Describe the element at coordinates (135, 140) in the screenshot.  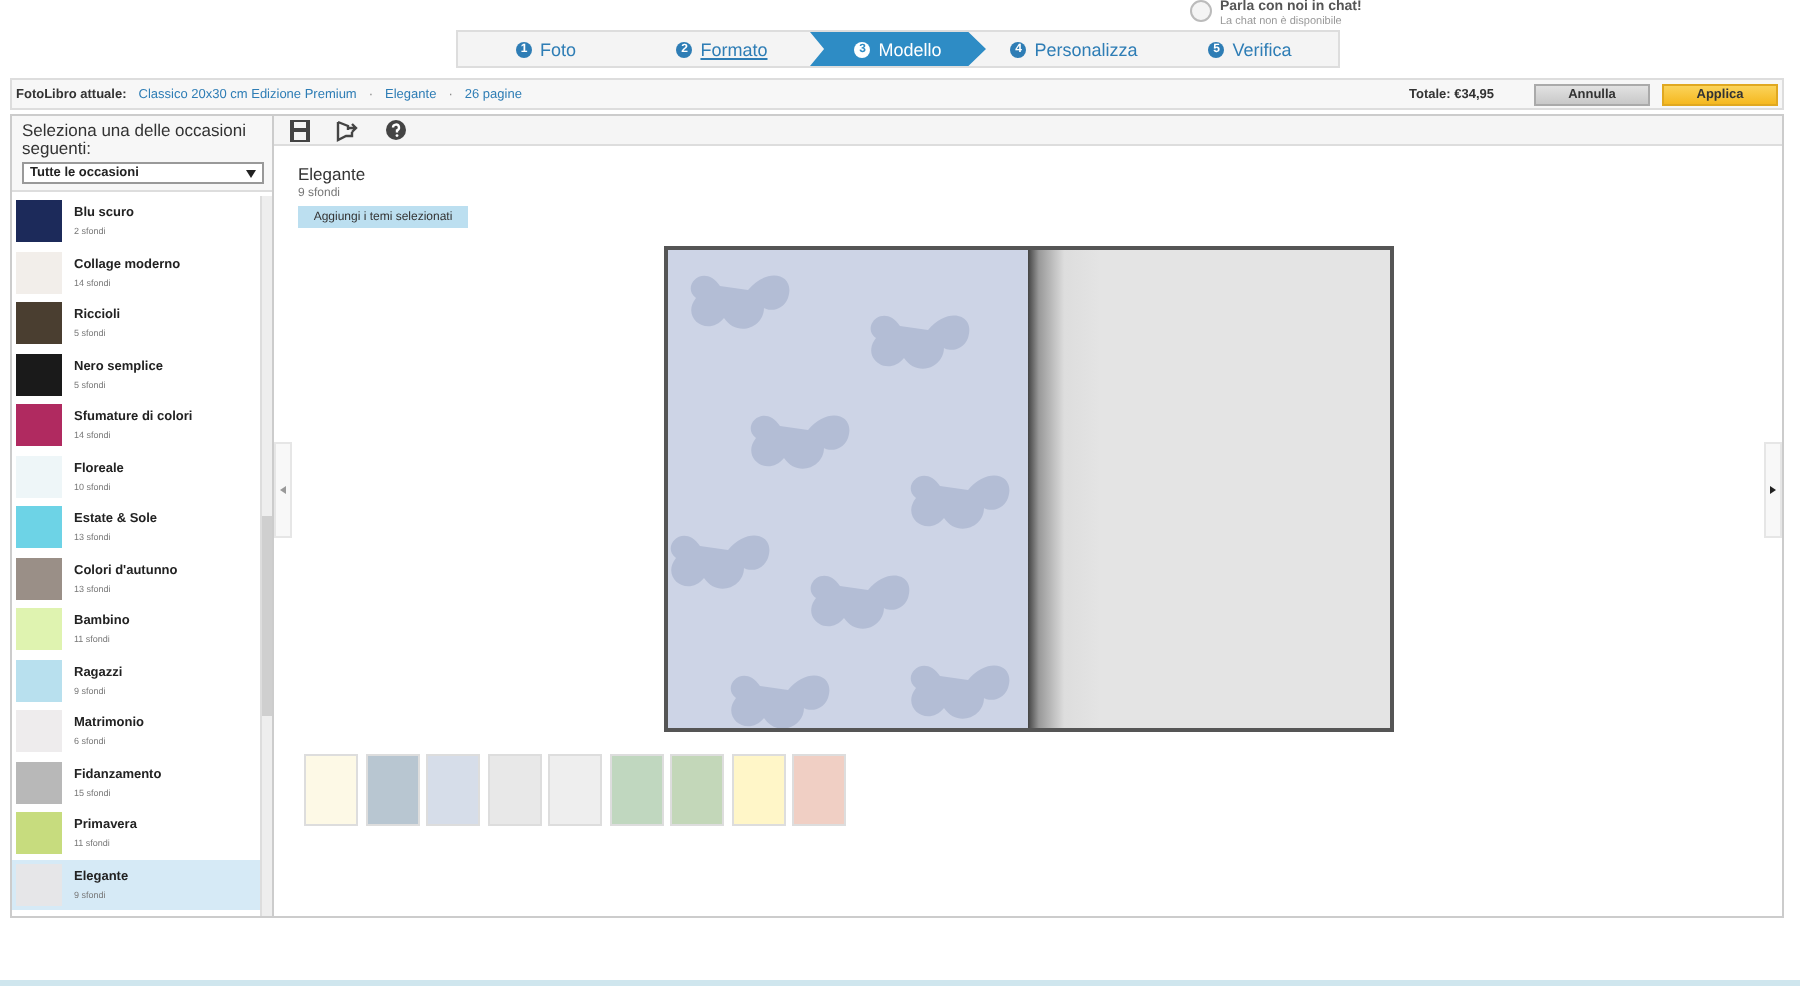
I see `sidebar-heading: Seleziona una delle occasioni seguenti:` at that location.